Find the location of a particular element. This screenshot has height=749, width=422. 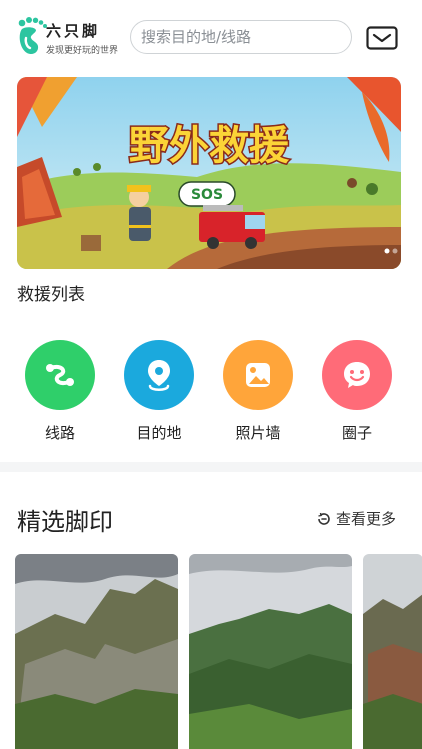

footprint-logo-icon is located at coordinates (32, 36).